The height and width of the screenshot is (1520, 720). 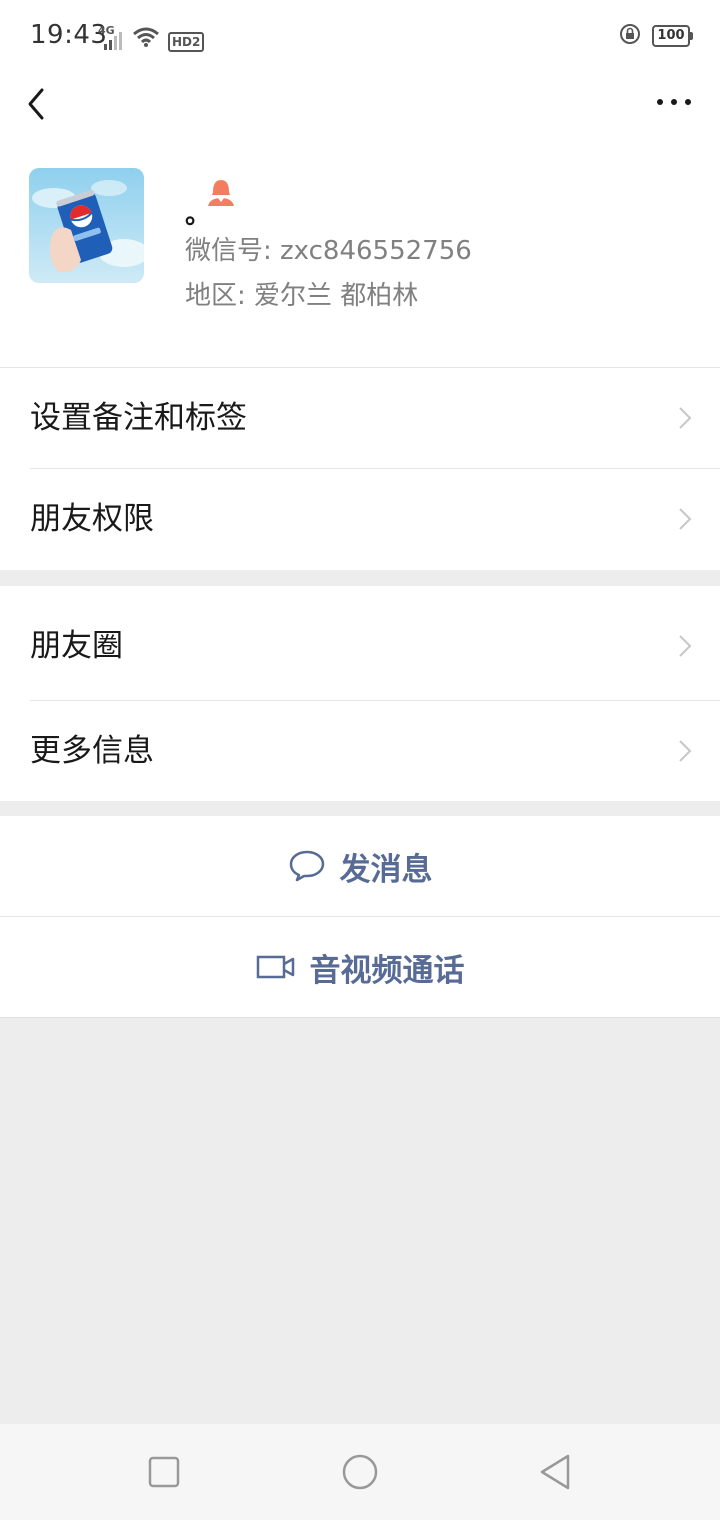 What do you see at coordinates (36, 104) in the screenshot?
I see `chevron-left-icon` at bounding box center [36, 104].